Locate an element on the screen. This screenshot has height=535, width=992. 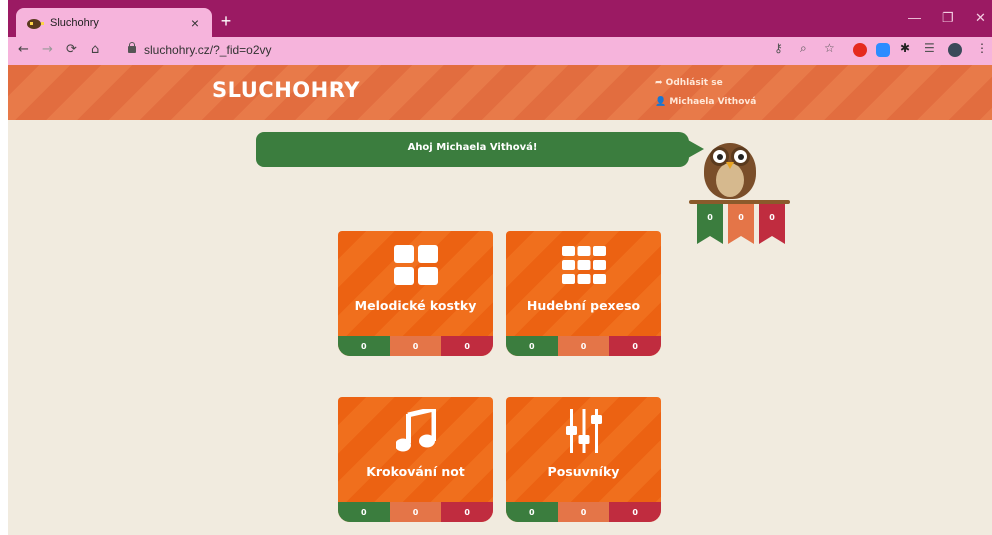
game-card-melodicke-kostky: Melodické kostky 0 0 0 is located at coordinates (415, 293).